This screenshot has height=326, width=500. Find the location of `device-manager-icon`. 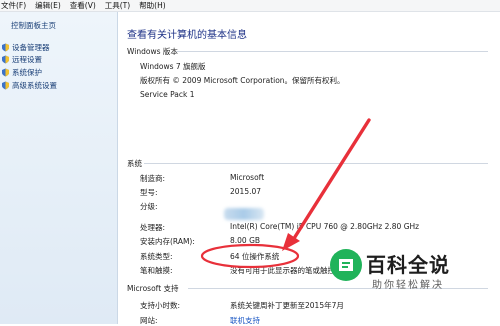

device-manager-icon is located at coordinates (5, 47).